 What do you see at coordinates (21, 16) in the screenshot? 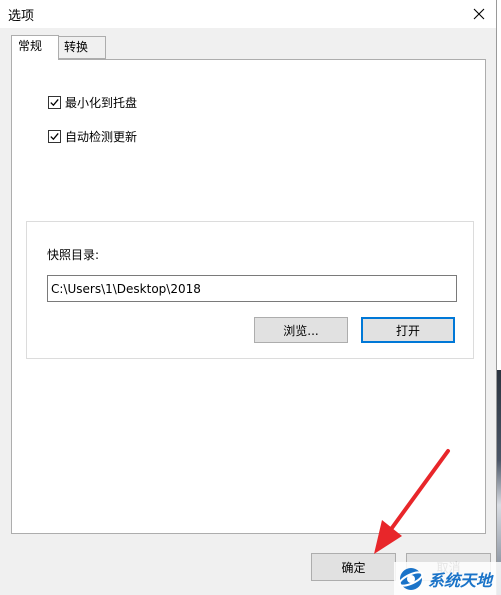
I see `window-title: 选项` at bounding box center [21, 16].